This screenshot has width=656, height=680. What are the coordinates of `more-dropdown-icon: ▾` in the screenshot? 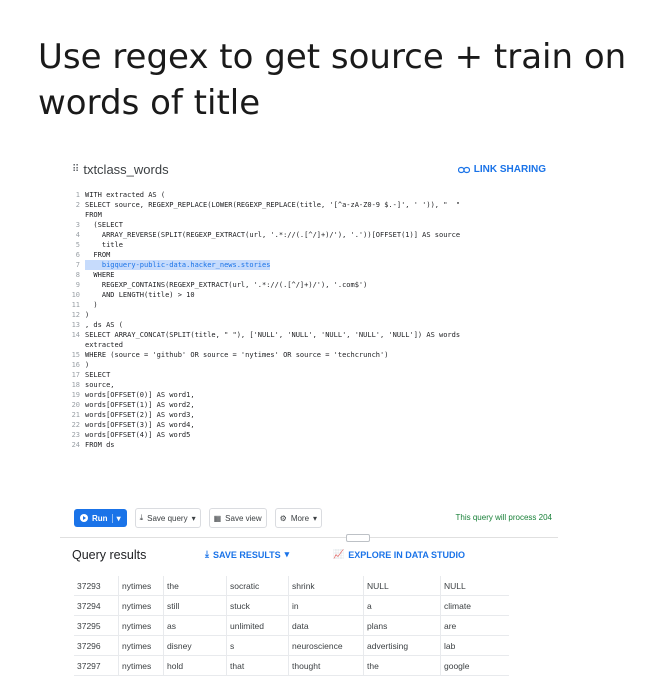 It's located at (315, 518).